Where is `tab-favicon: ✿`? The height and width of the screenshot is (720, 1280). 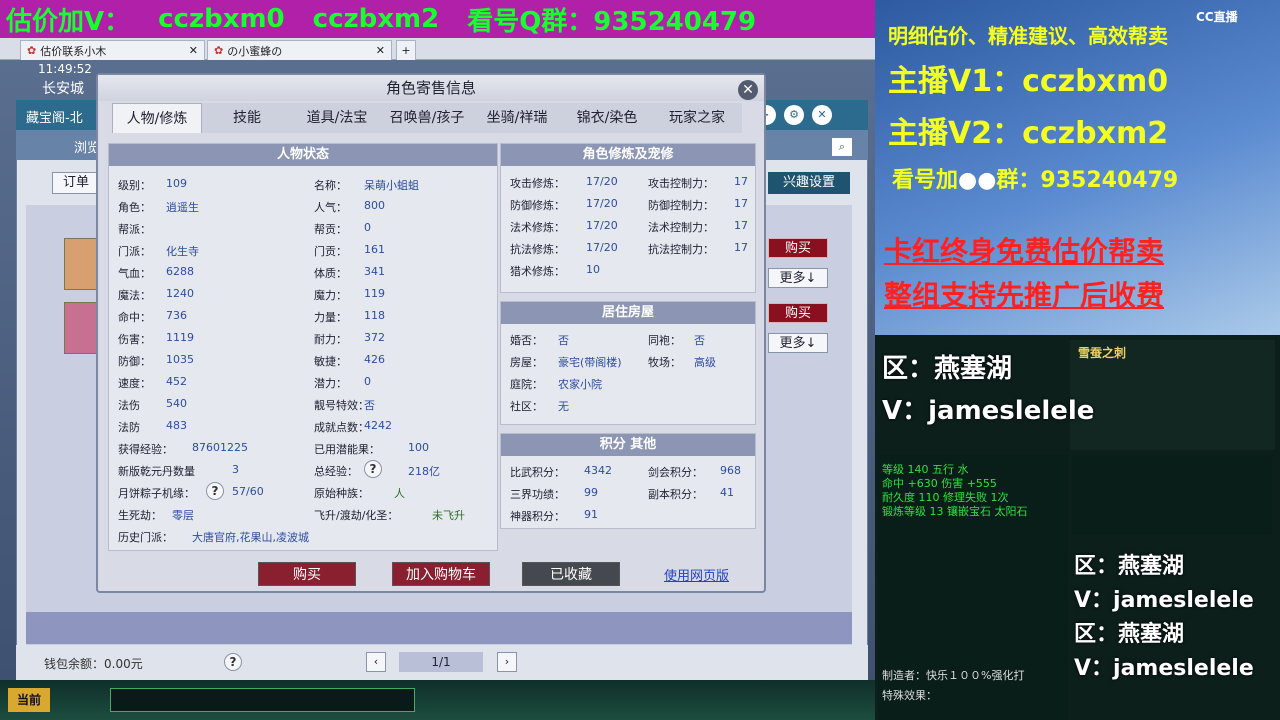
tab-favicon: ✿ is located at coordinates (32, 50).